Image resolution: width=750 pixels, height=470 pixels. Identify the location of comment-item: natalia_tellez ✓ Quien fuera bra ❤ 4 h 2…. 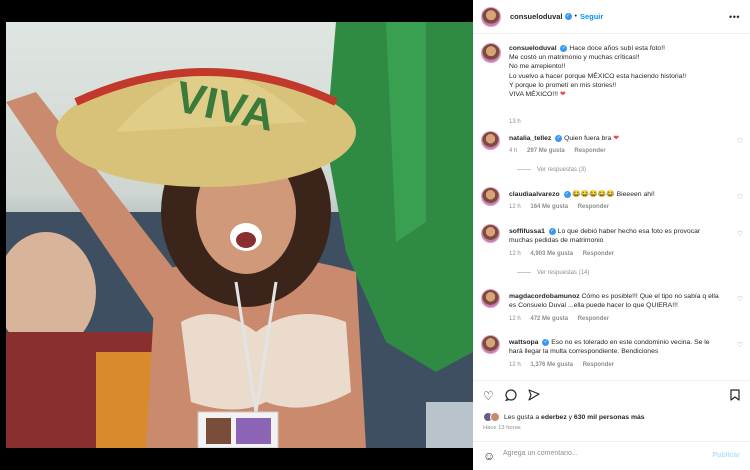
(612, 155).